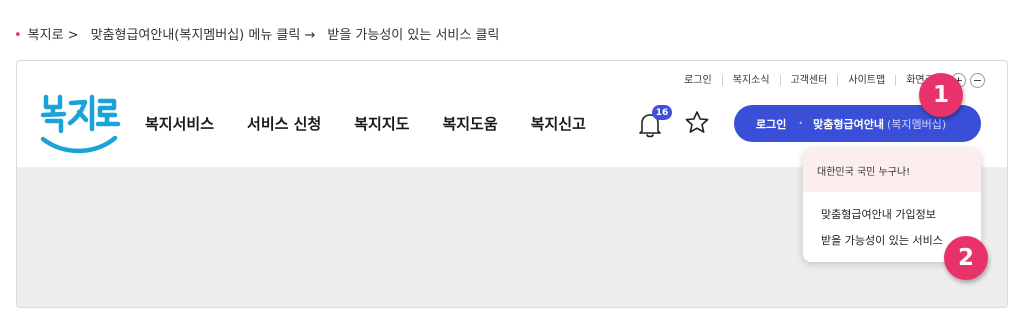  What do you see at coordinates (654, 122) in the screenshot?
I see `notification-button: 16` at bounding box center [654, 122].